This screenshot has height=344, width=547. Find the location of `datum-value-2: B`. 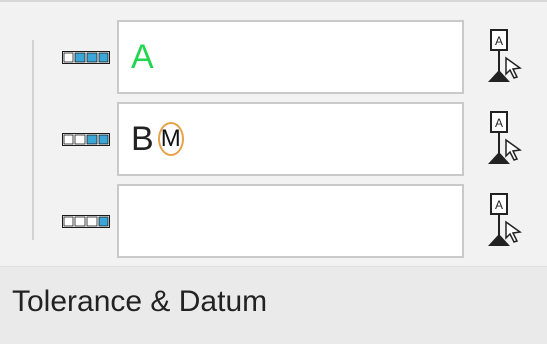

datum-value-2: B is located at coordinates (142, 138).